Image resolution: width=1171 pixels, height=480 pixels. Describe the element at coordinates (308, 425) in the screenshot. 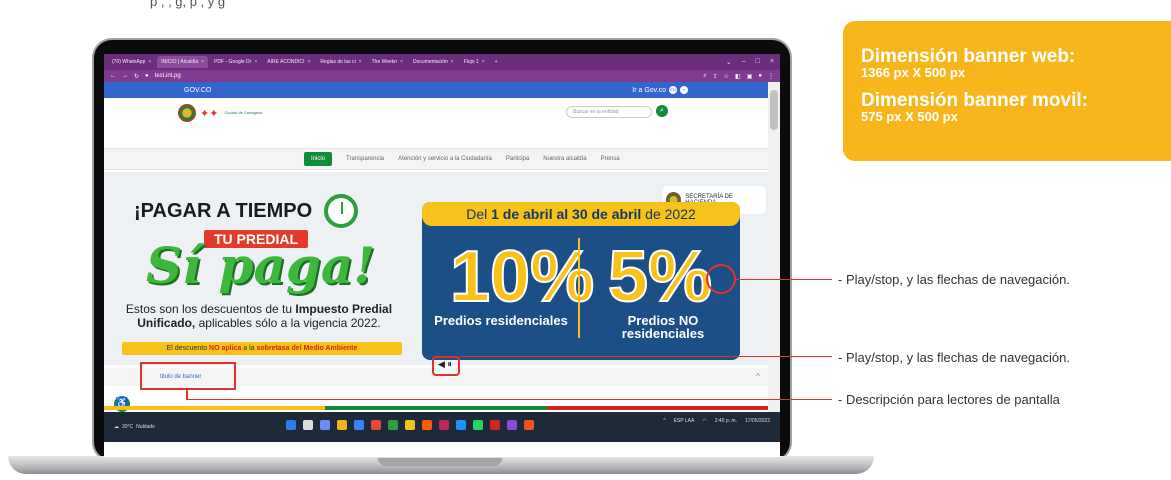

I see `search-taskbar-icon` at that location.